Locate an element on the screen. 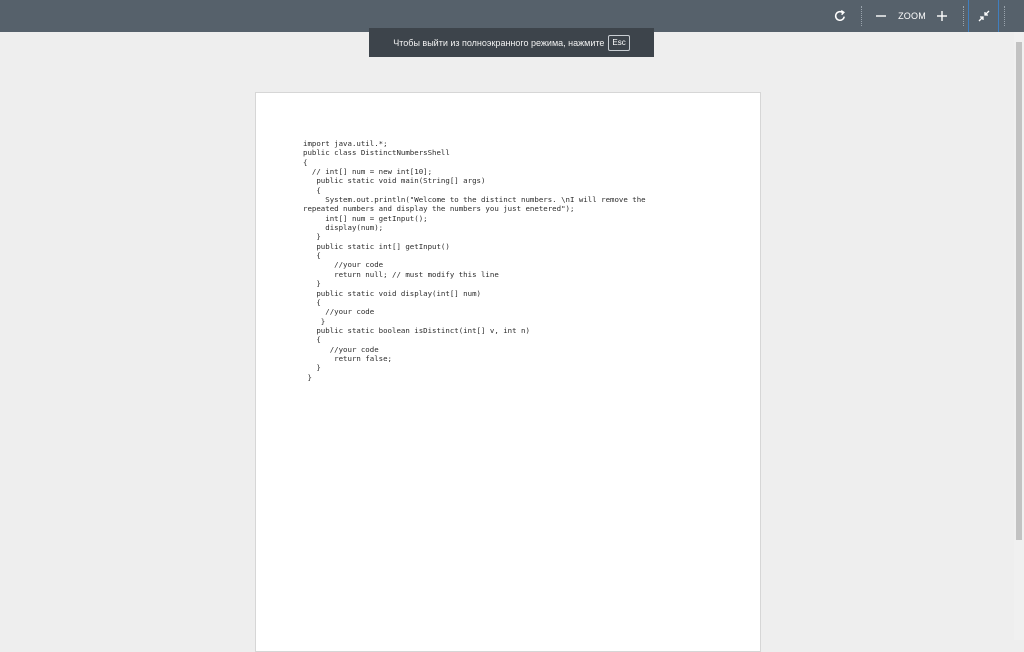  zoom-in-button is located at coordinates (942, 16).